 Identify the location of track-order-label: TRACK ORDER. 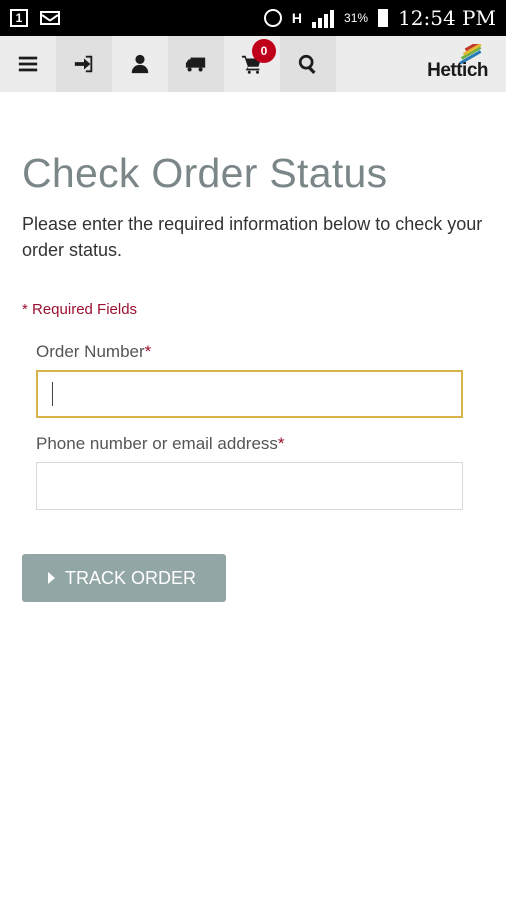
(131, 577).